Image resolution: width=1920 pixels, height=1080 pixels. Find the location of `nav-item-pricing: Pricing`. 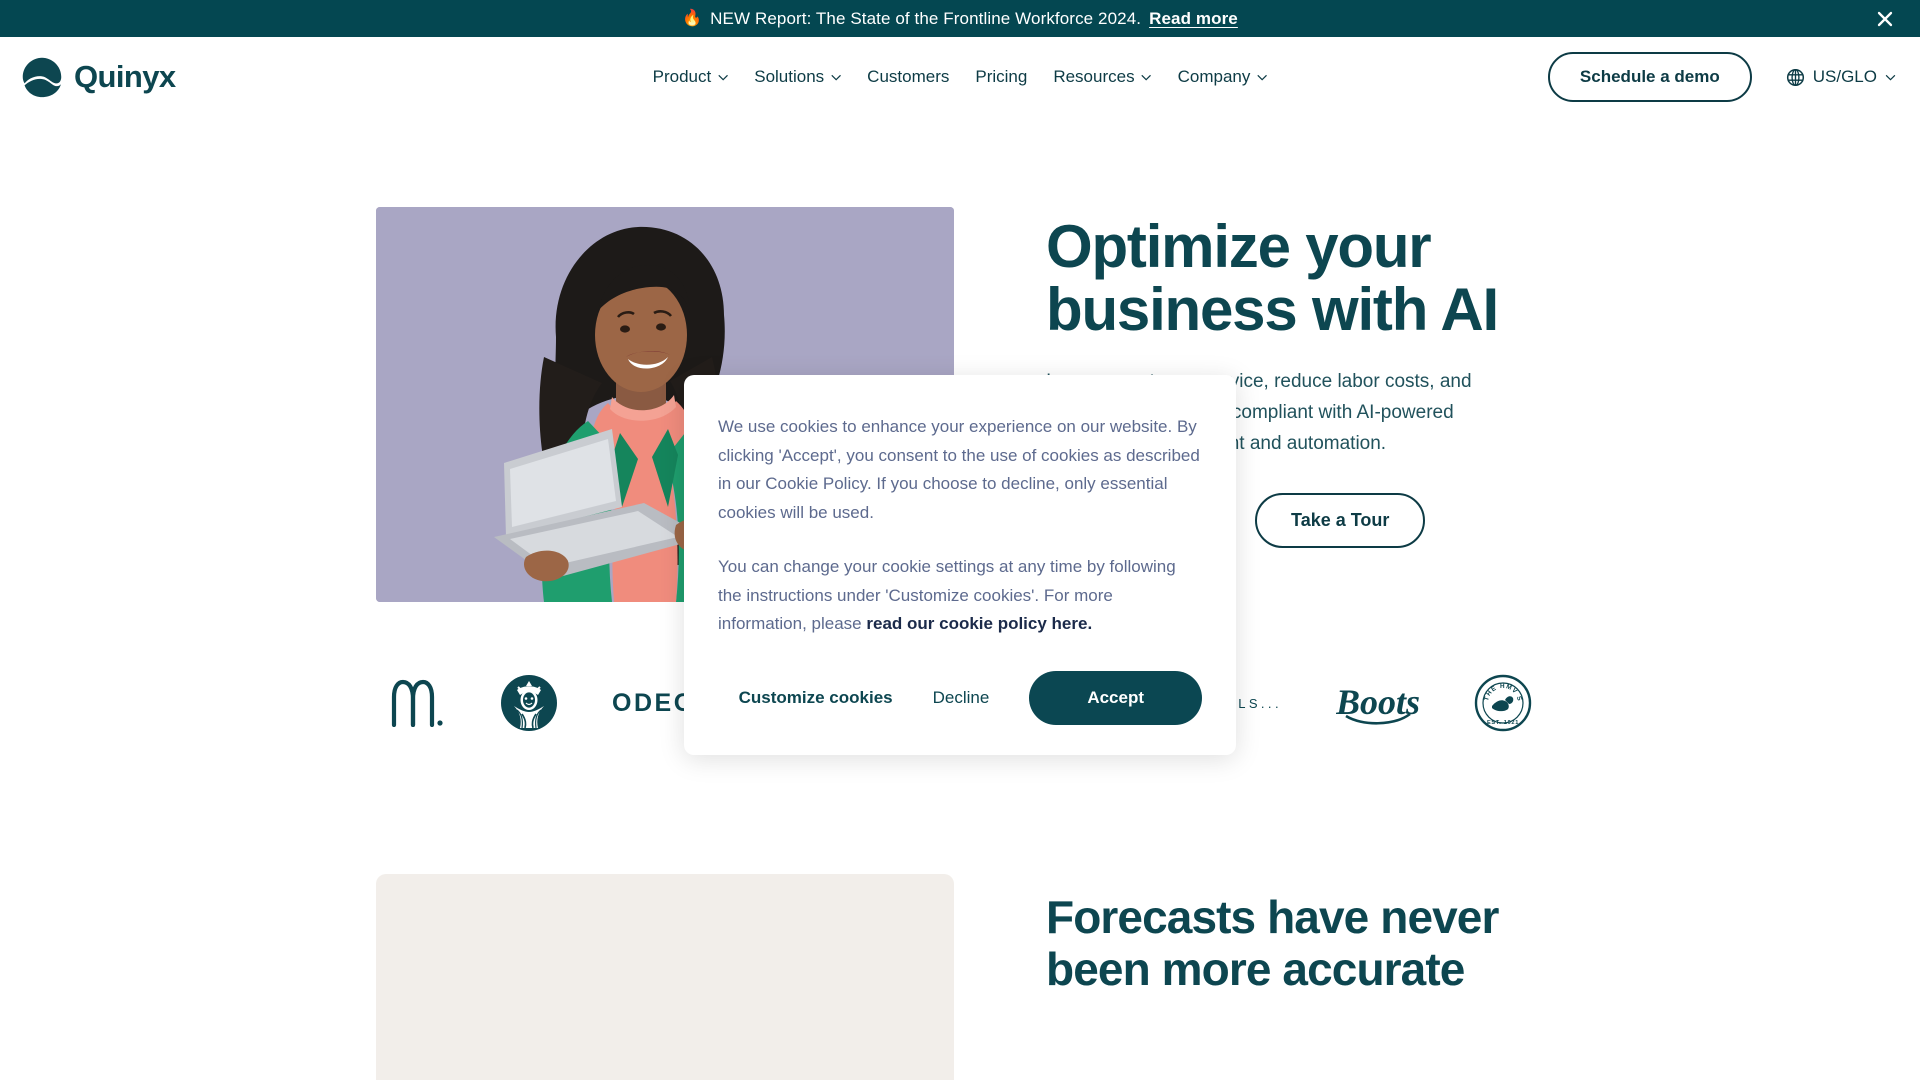

nav-item-pricing: Pricing is located at coordinates (1001, 77).